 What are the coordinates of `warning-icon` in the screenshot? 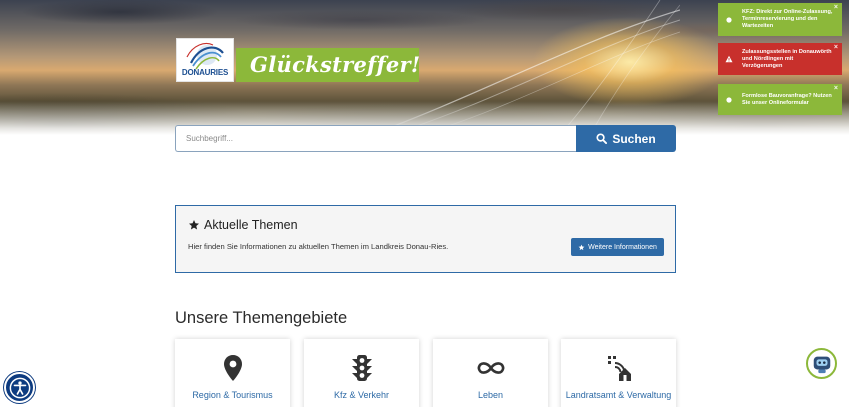 It's located at (729, 59).